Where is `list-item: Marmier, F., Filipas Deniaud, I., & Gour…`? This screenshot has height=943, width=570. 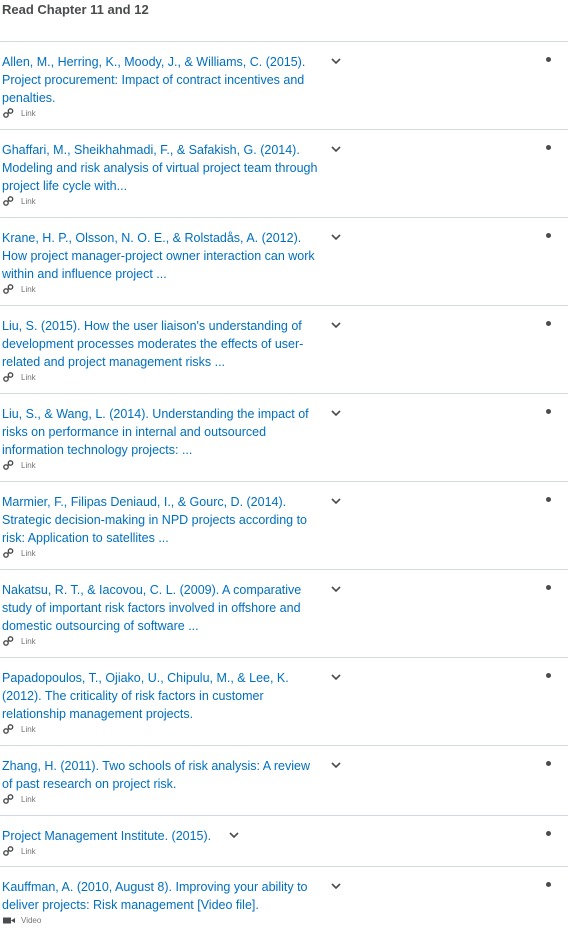
list-item: Marmier, F., Filipas Deniaud, I., & Gour… is located at coordinates (284, 526).